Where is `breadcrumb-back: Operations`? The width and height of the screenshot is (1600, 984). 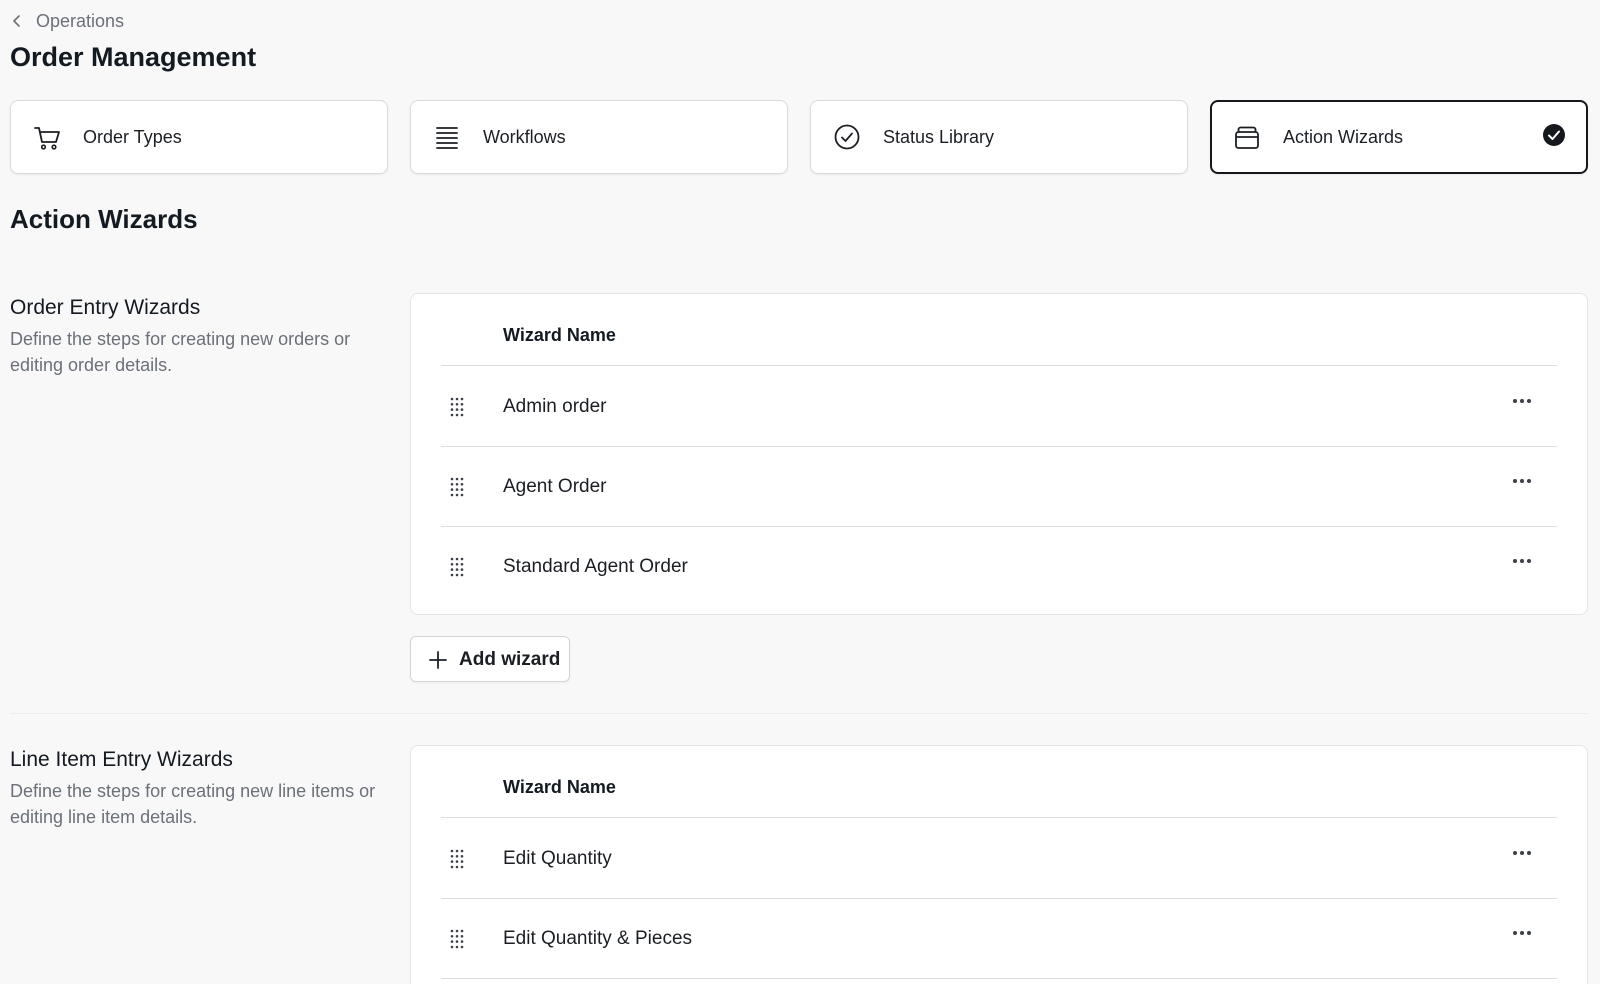 breadcrumb-back: Operations is located at coordinates (67, 21).